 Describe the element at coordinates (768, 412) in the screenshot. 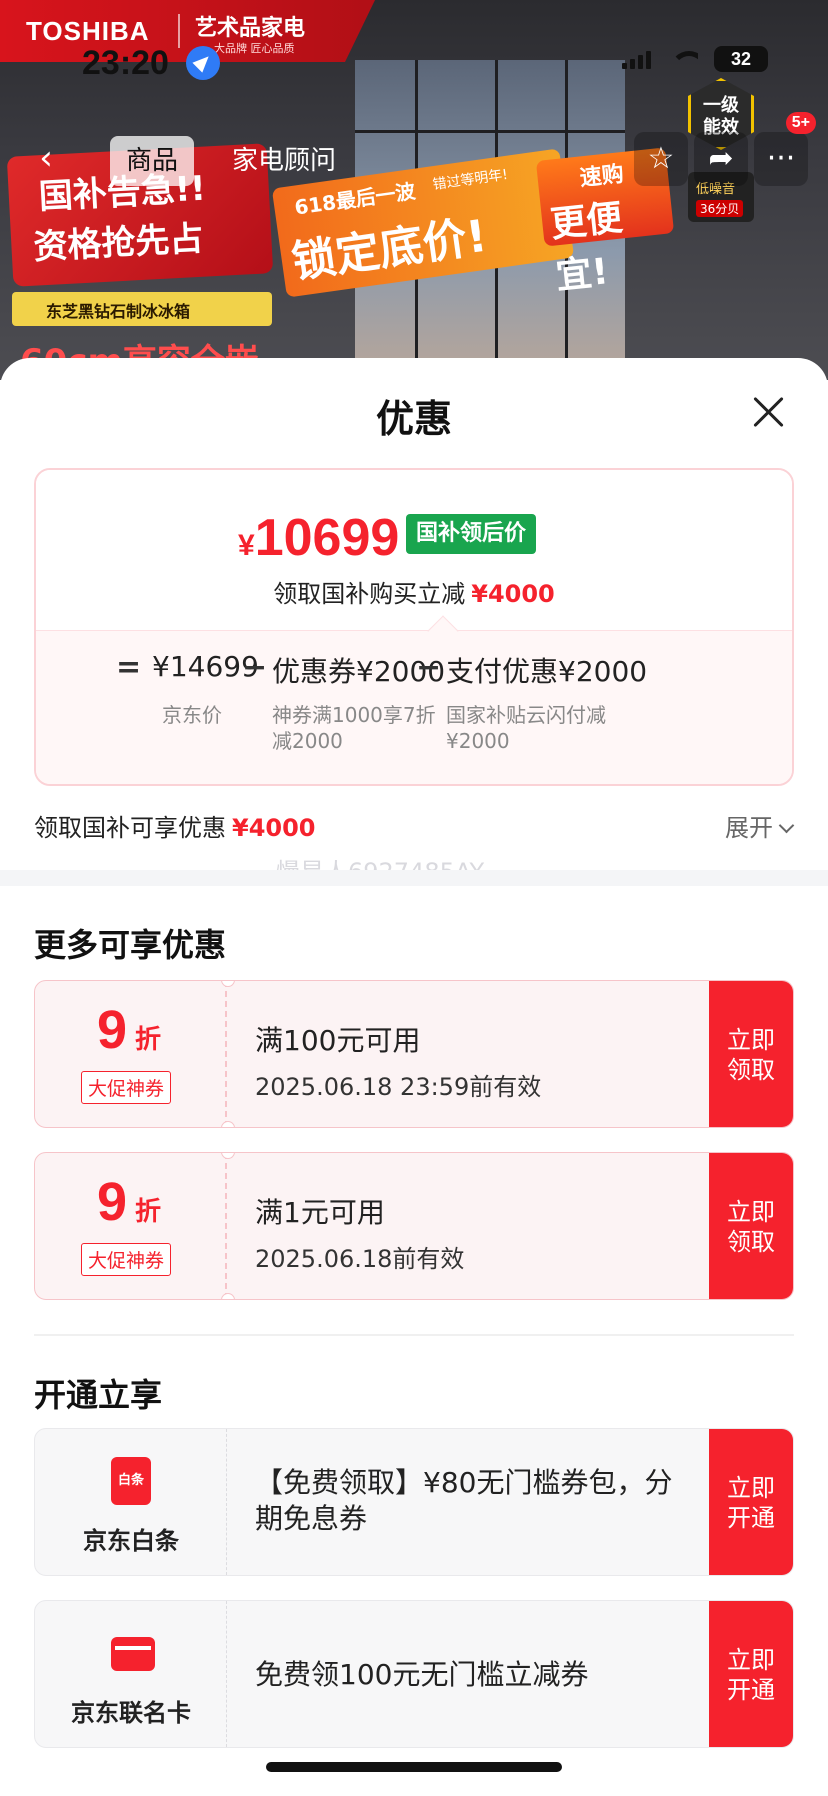

I see `close-icon` at that location.